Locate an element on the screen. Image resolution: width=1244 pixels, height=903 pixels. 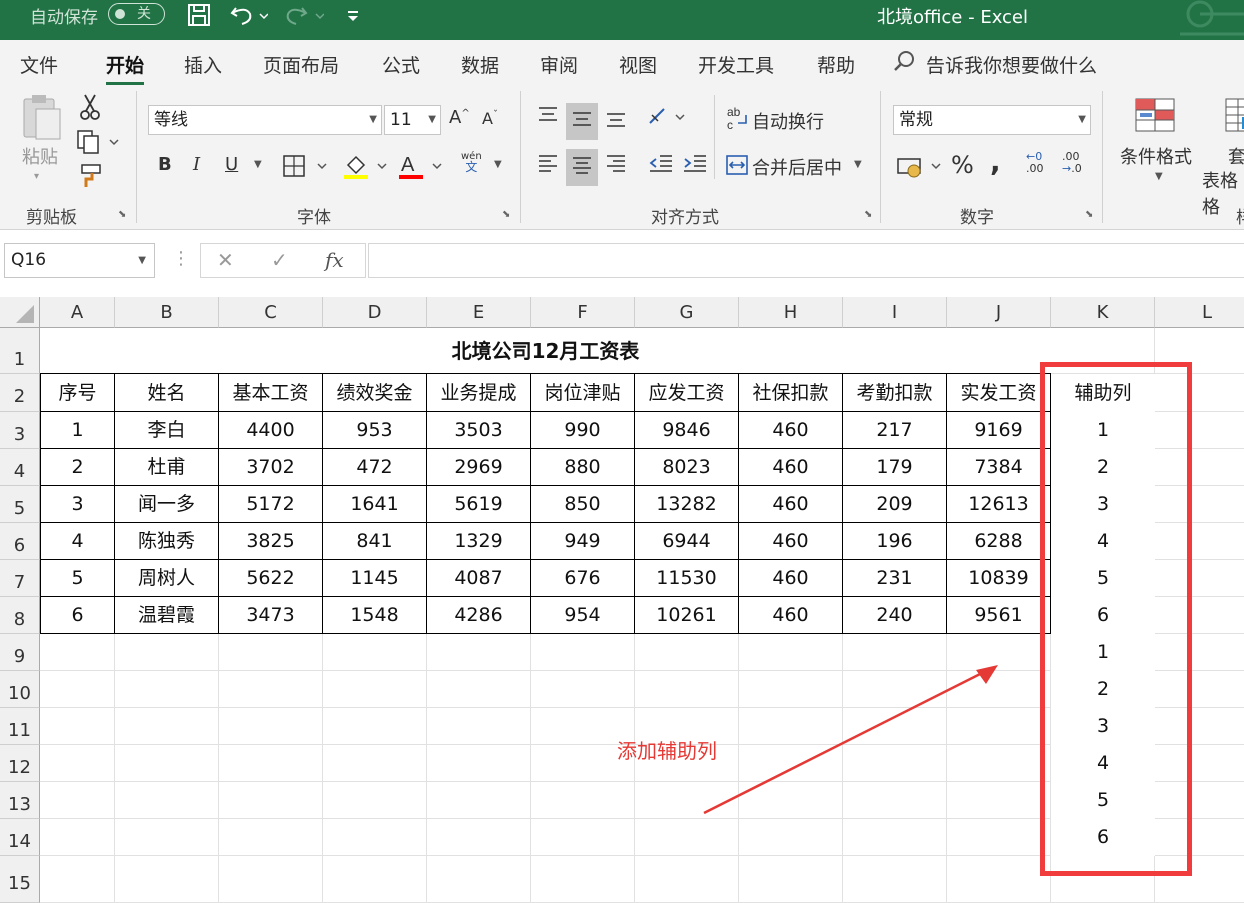
font-name-combo: 等线 ▼ is located at coordinates (265, 120).